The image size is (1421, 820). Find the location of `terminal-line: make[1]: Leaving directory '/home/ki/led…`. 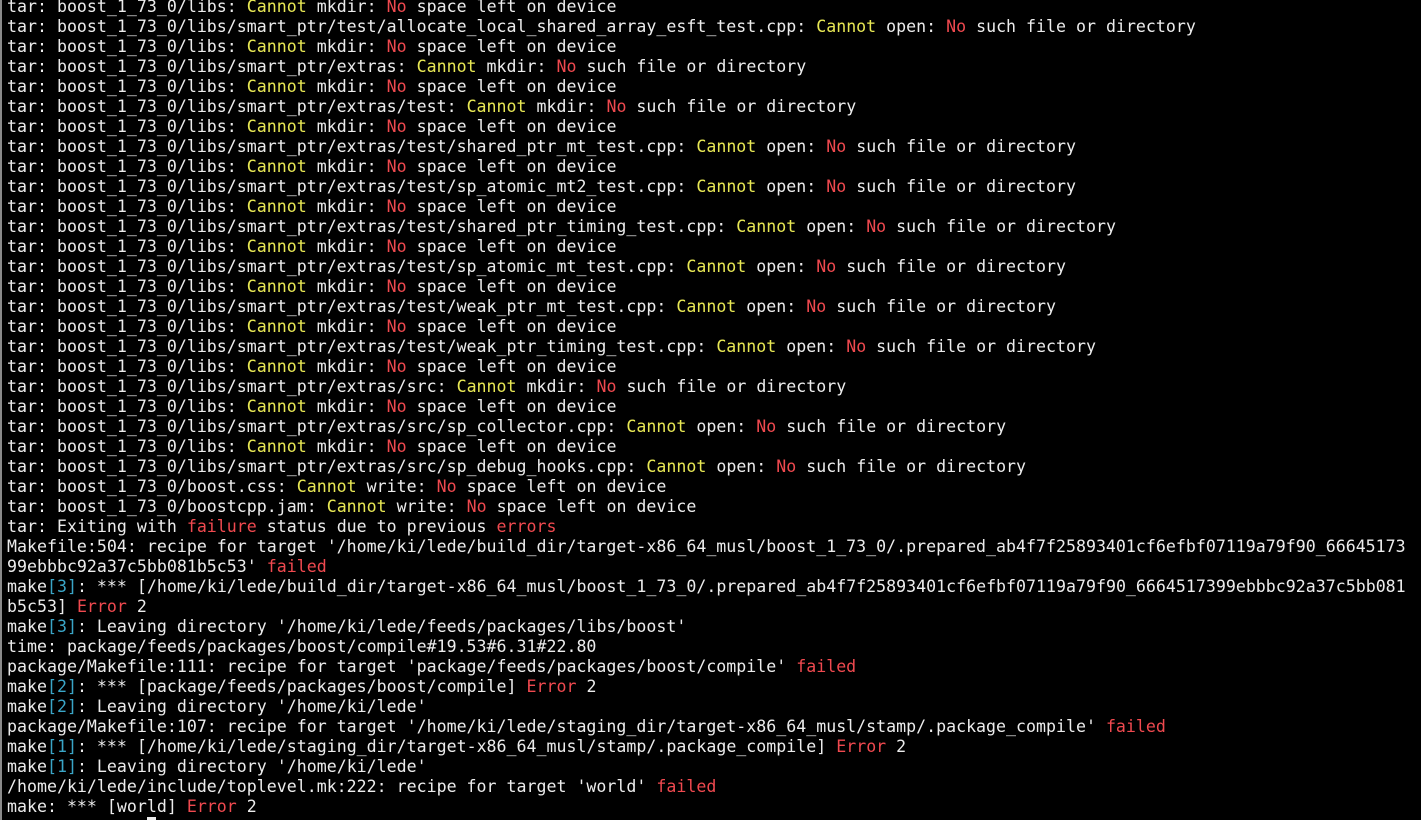

terminal-line: make[1]: Leaving directory '/home/ki/led… is located at coordinates (706, 767).